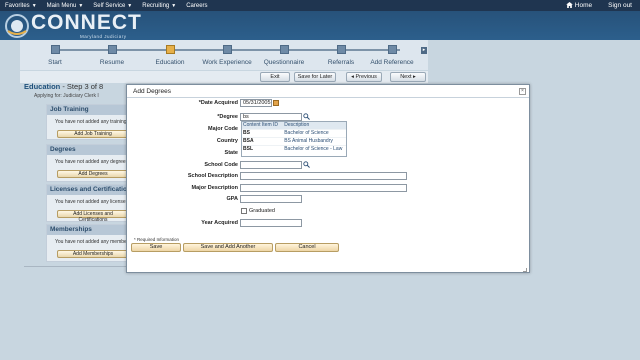  I want to click on label-major-code: Major Code, so click(223, 129).